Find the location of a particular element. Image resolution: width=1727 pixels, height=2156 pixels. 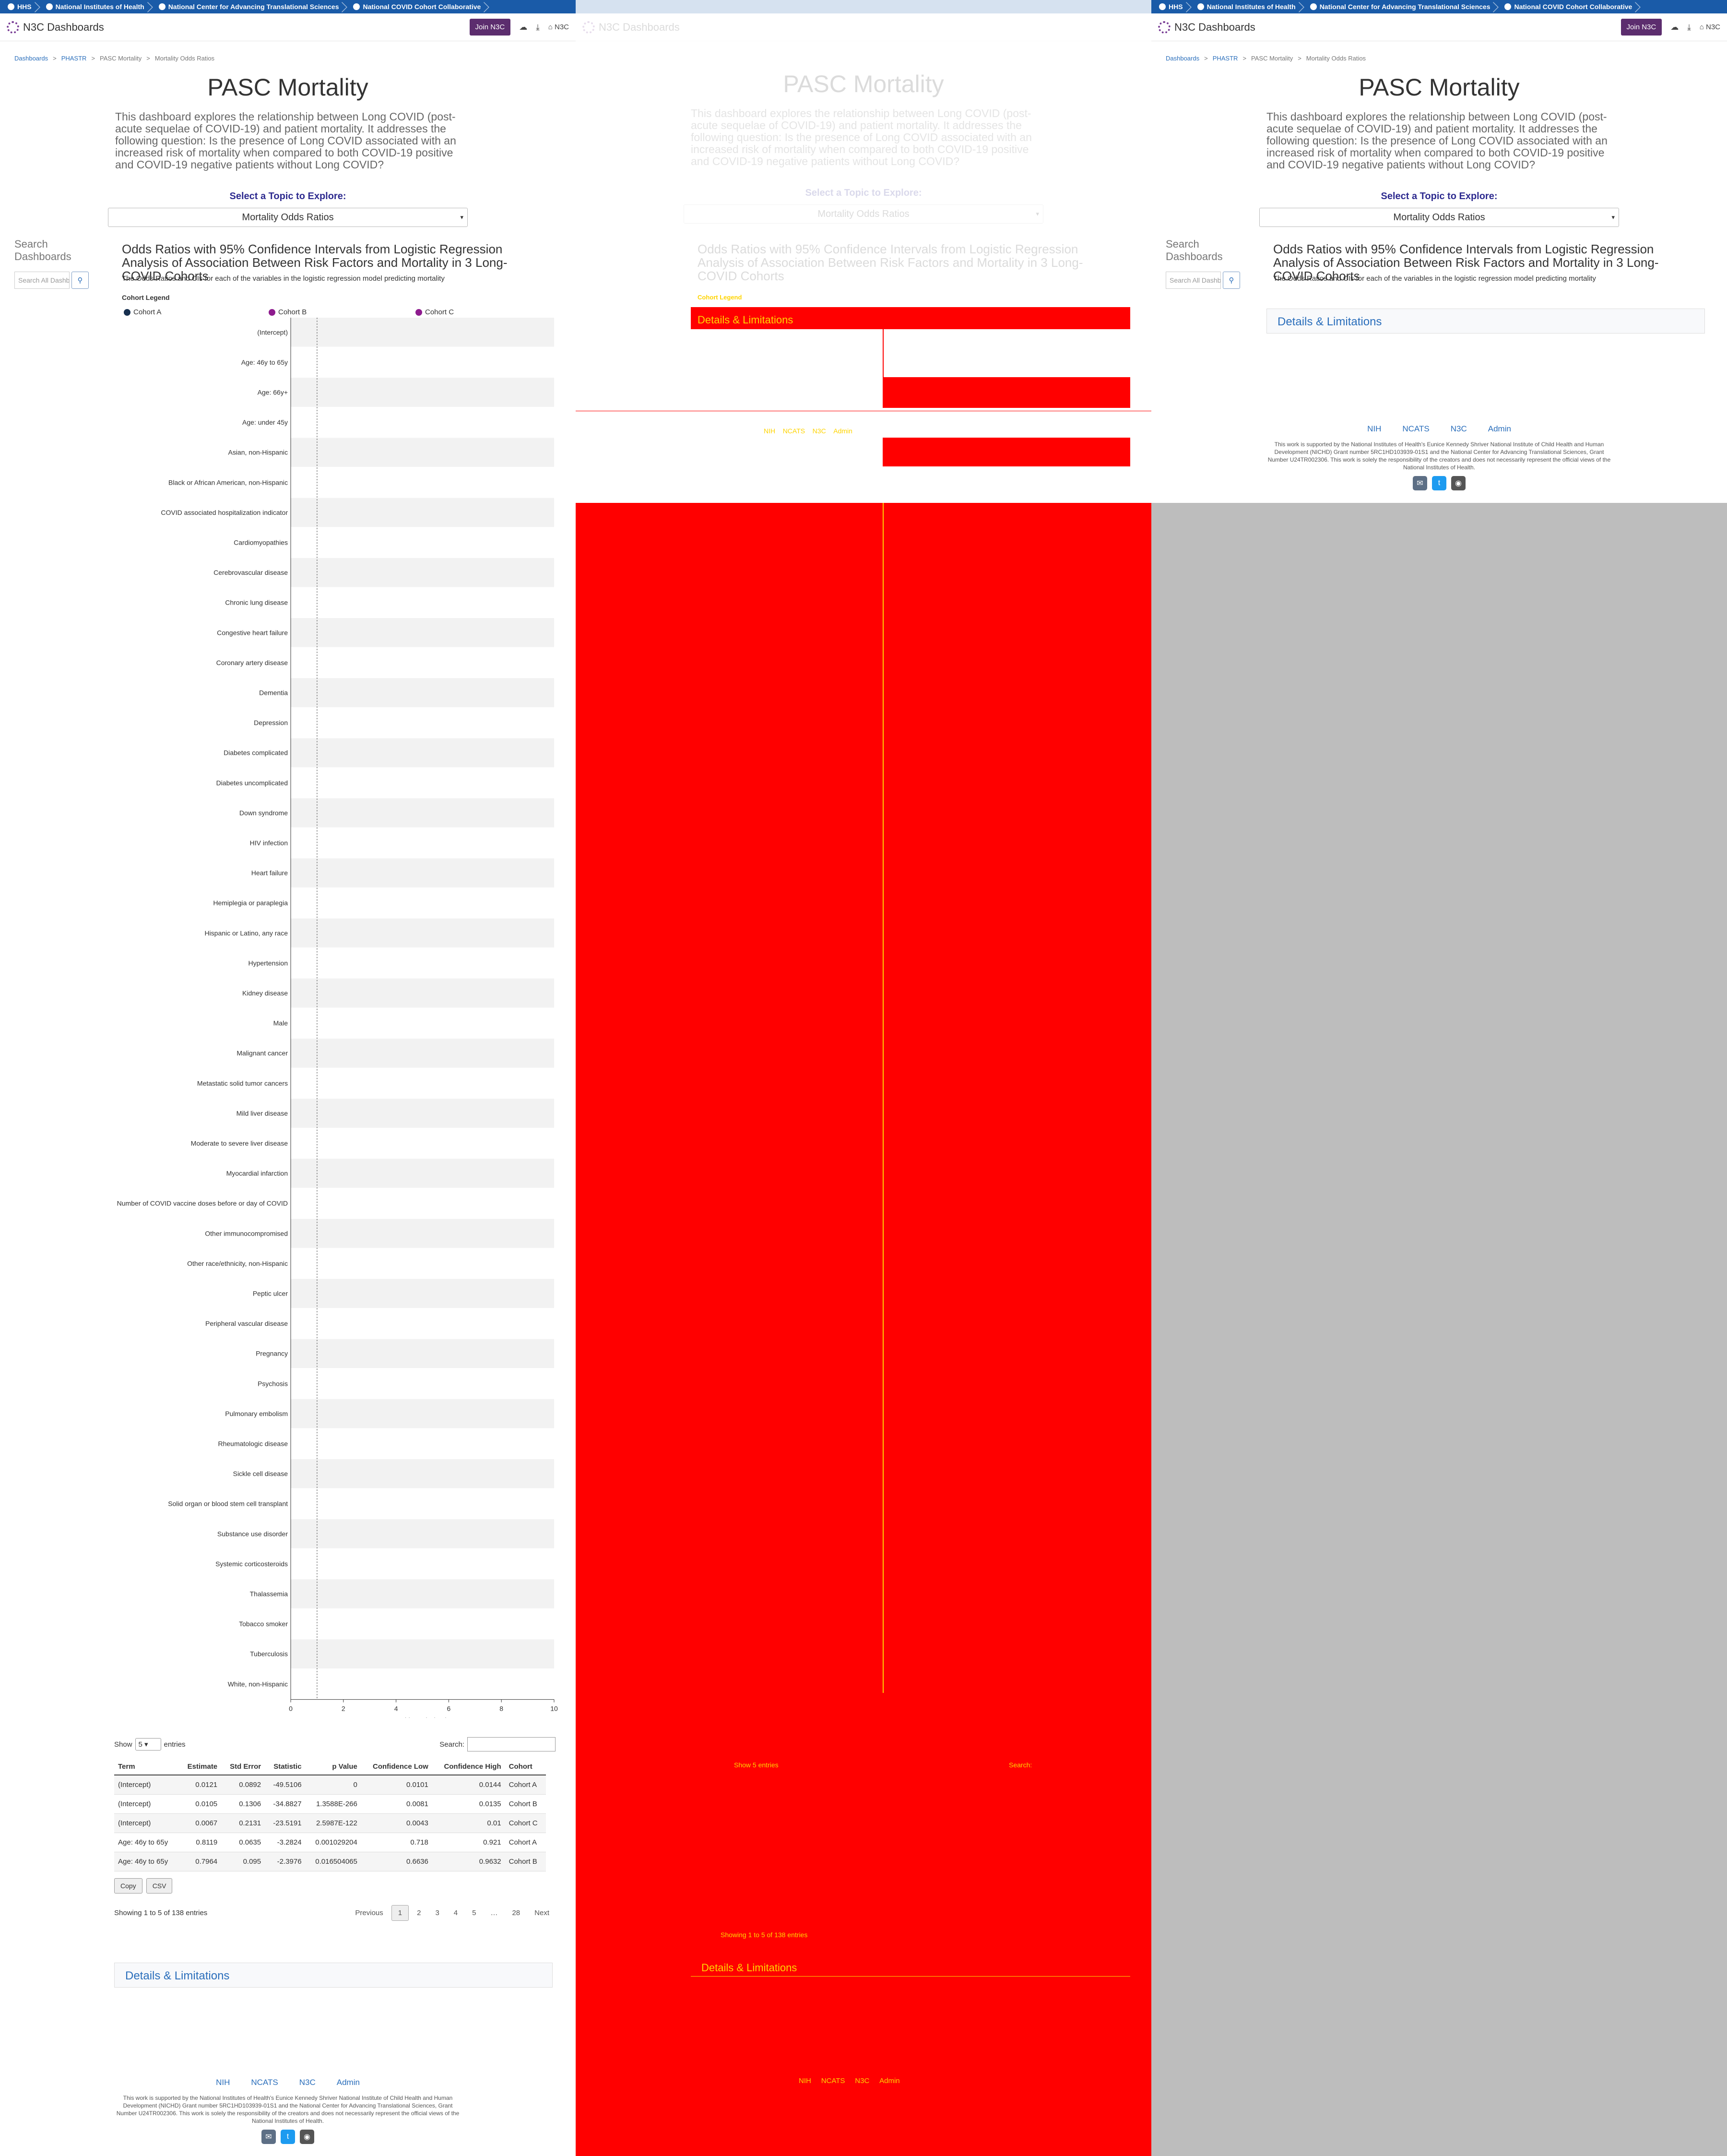

y-tick-label: Pulmonary embolism is located at coordinates (256, 1413).